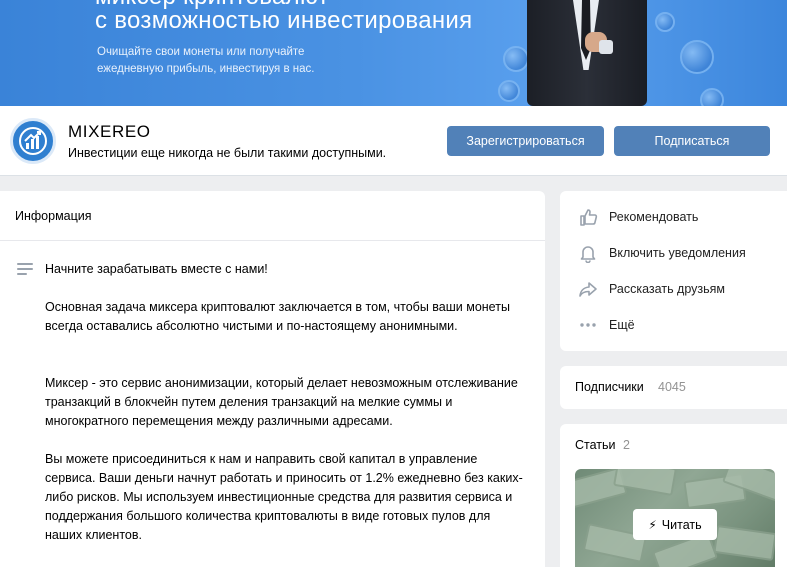 Image resolution: width=787 pixels, height=567 pixels. What do you see at coordinates (109, 131) in the screenshot?
I see `group-name: MIXEREO` at bounding box center [109, 131].